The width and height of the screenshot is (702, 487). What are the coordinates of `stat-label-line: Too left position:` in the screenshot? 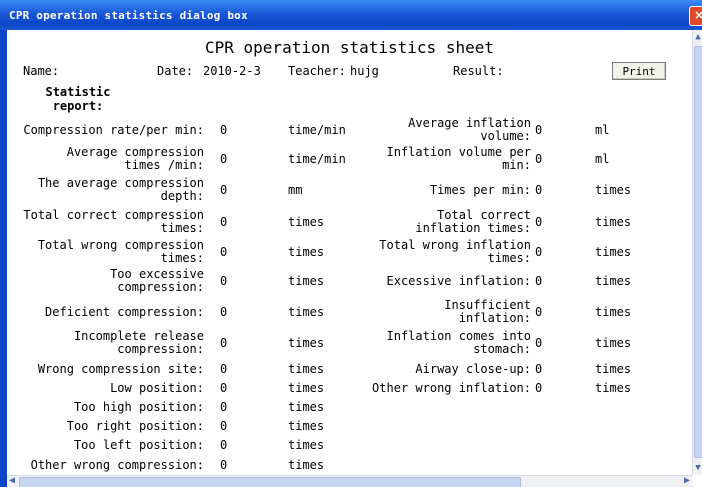 It's located at (138, 444).